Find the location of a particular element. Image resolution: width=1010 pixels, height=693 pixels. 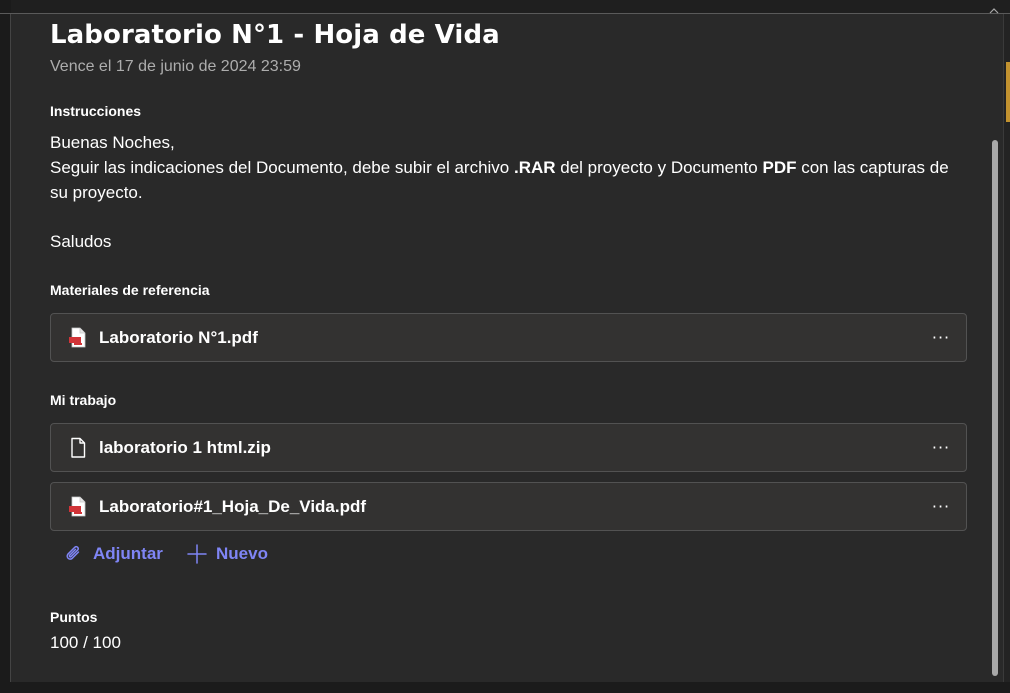

instructions-text-part: del proyecto y Documento is located at coordinates (659, 167).